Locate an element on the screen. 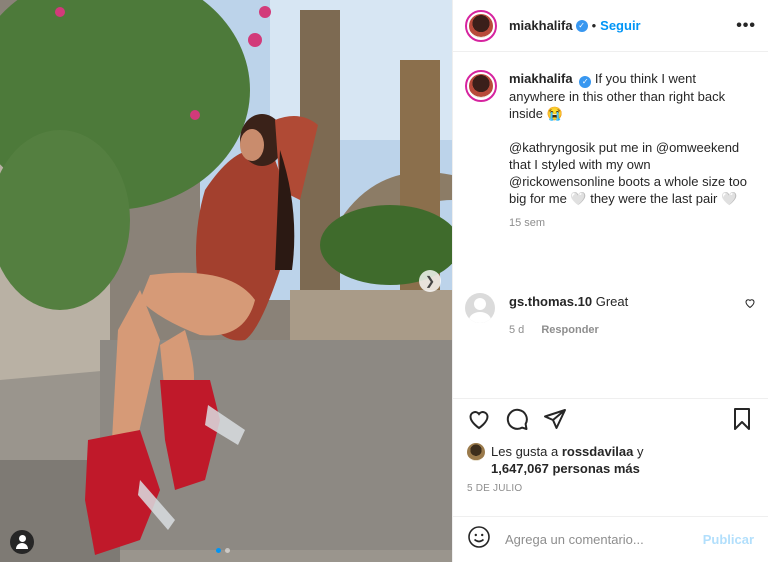 The height and width of the screenshot is (562, 768). avatar is located at coordinates (481, 25).